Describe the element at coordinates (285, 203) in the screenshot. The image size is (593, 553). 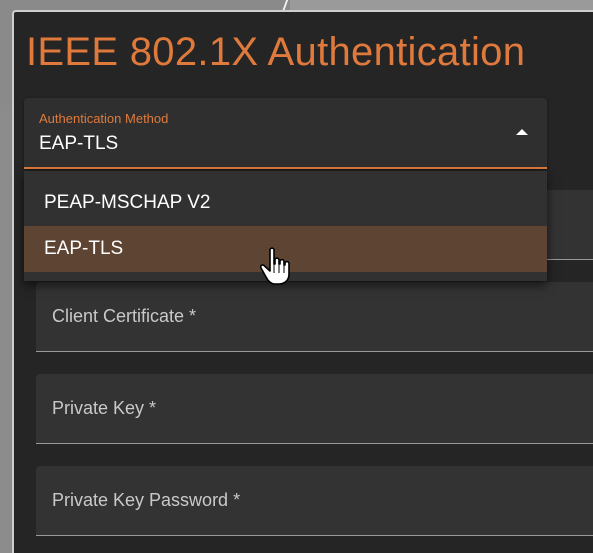
I see `menu-option-peap-mschap-v2: PEAP-MSCHAP V2` at that location.